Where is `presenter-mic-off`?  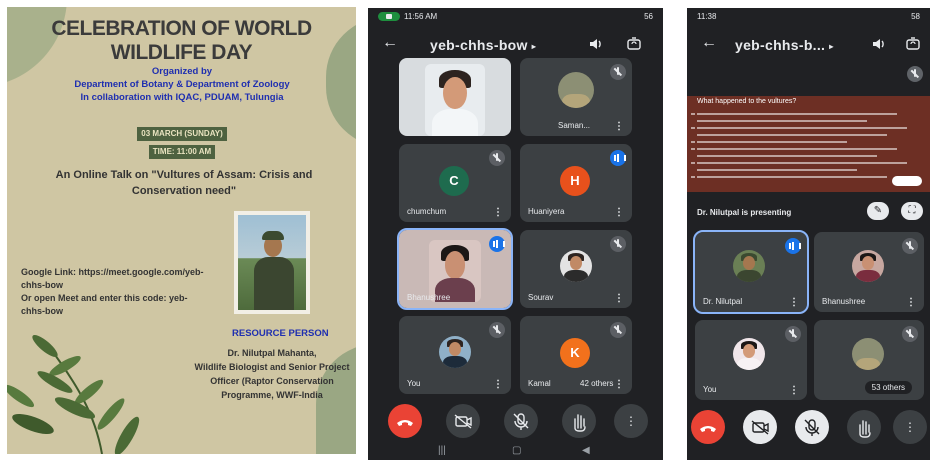
presenter-mic-off is located at coordinates (915, 74).